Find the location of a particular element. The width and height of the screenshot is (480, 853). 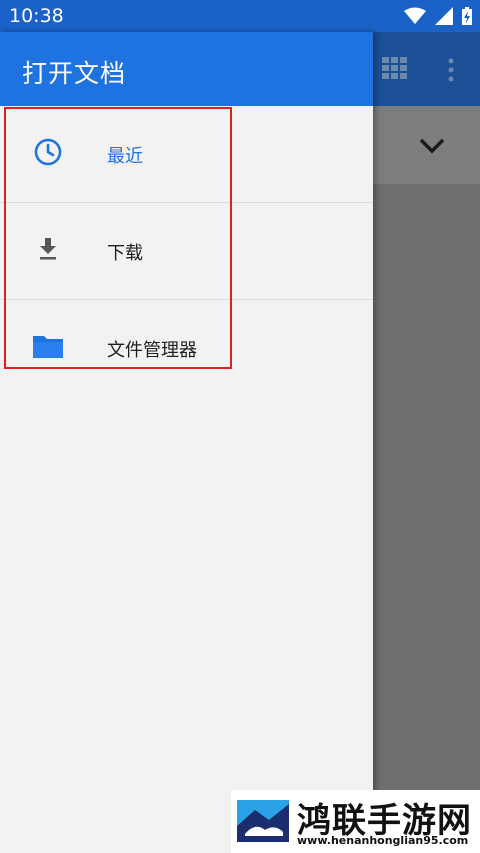

root-item-downloads: 下载 is located at coordinates (186, 251).